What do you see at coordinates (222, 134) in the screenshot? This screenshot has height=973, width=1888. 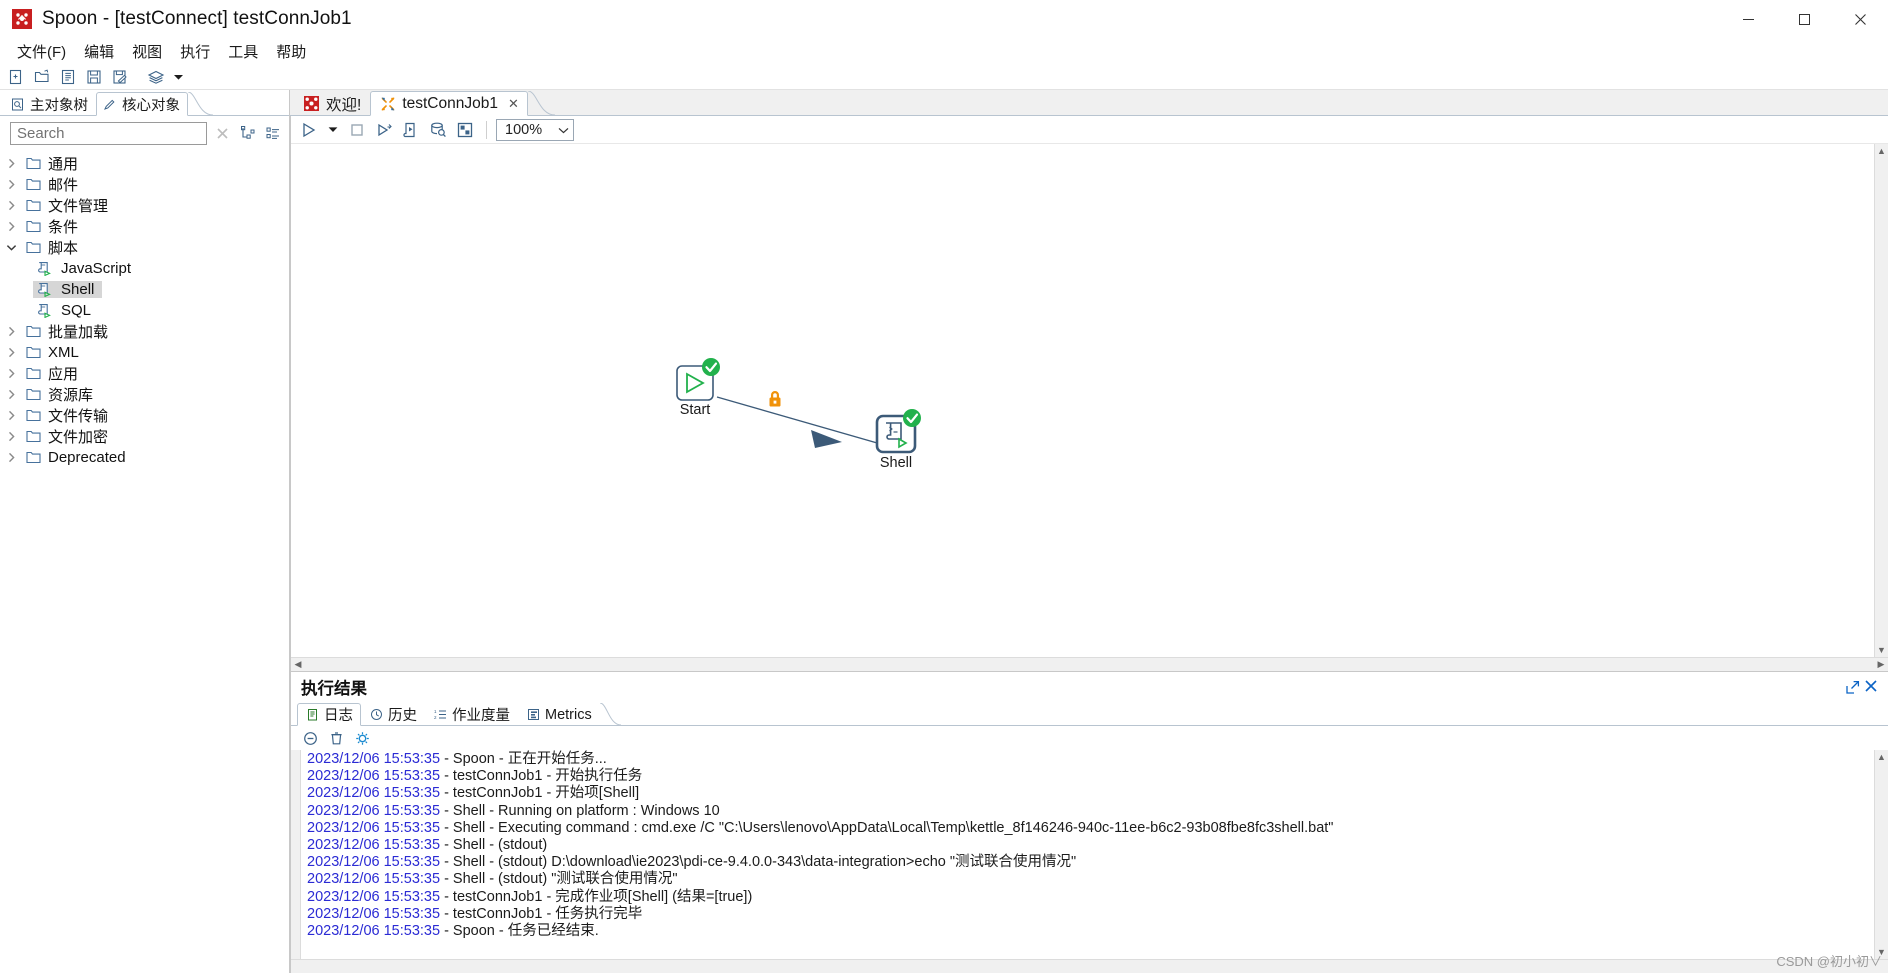 I see `clear-search-icon` at bounding box center [222, 134].